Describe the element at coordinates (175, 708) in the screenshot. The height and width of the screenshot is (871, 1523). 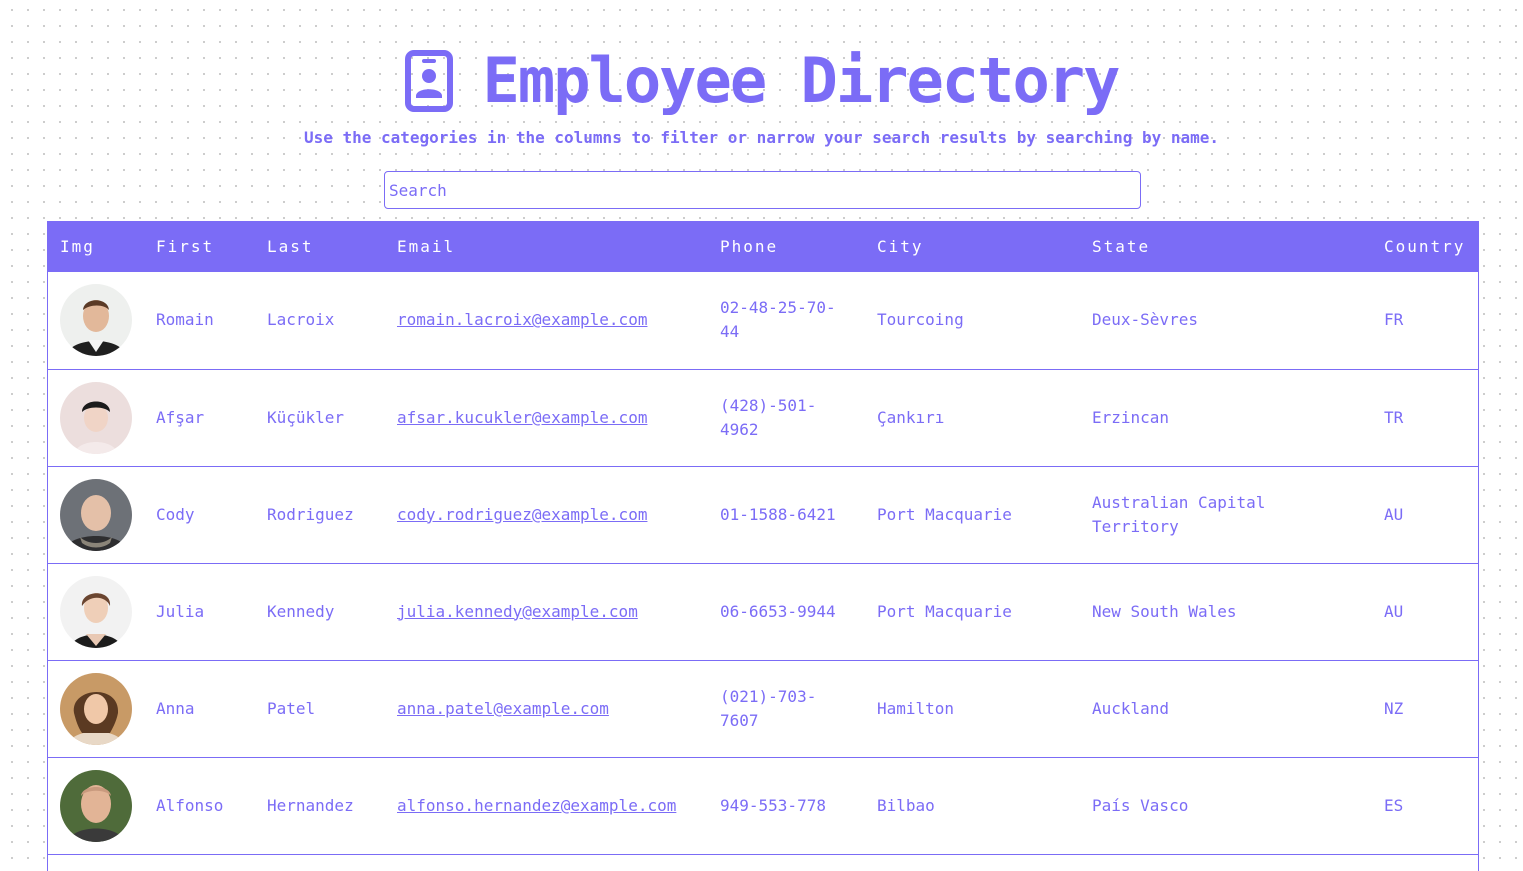
I see `first-name-cell: Anna` at that location.